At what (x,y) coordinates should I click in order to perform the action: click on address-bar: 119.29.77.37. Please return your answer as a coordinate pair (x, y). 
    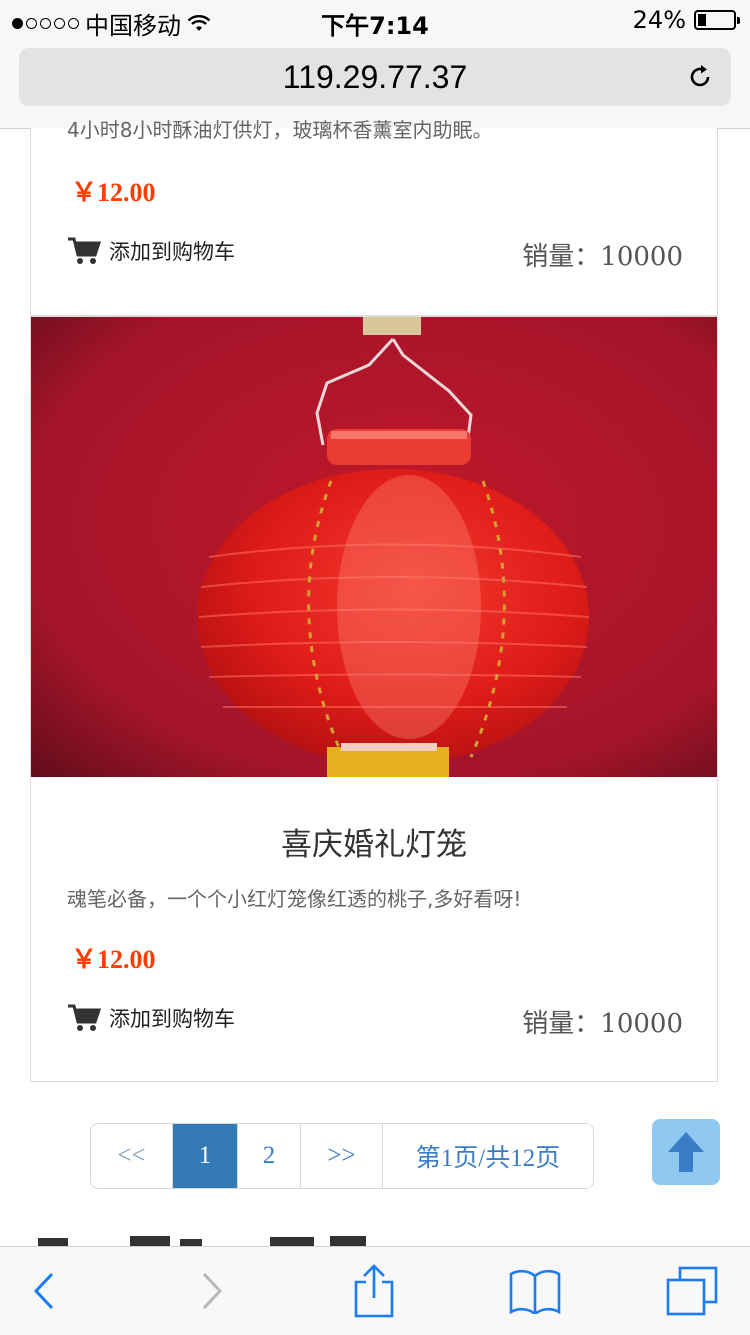
    Looking at the image, I should click on (375, 77).